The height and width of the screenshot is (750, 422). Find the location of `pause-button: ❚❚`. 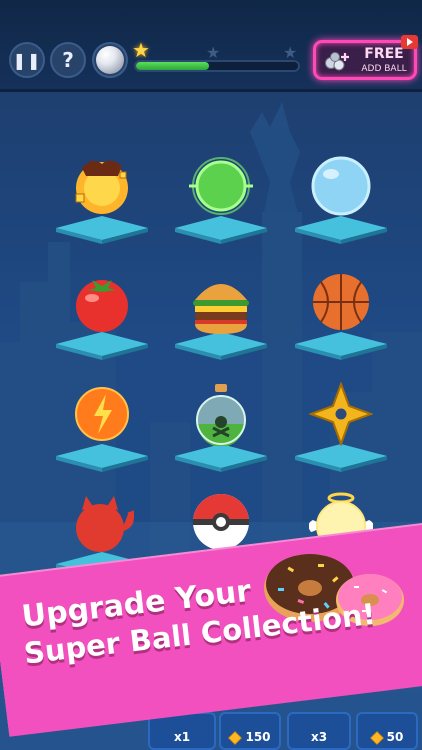

pause-button: ❚❚ is located at coordinates (27, 60).